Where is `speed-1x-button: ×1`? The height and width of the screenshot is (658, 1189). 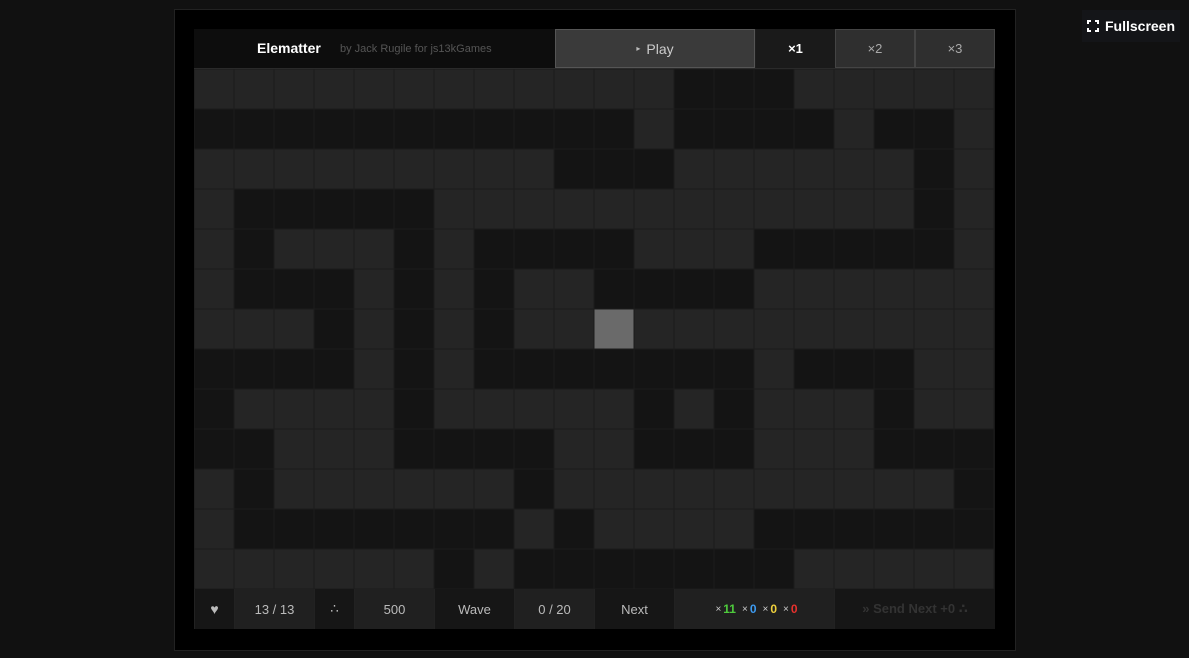
speed-1x-button: ×1 is located at coordinates (795, 48).